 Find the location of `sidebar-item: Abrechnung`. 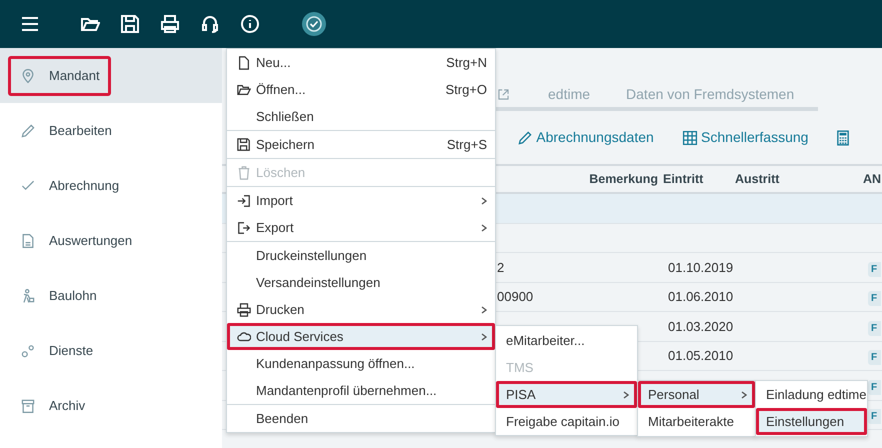

sidebar-item: Abrechnung is located at coordinates (111, 185).